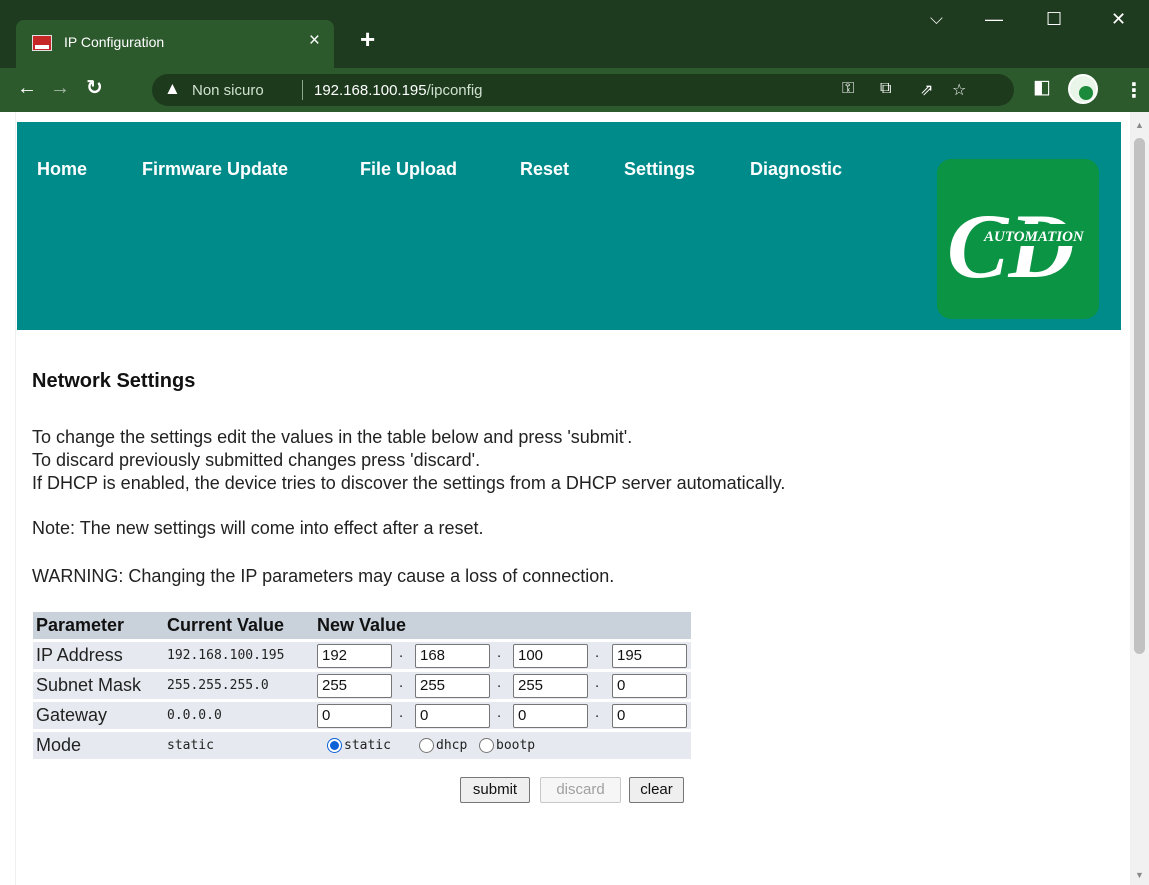  What do you see at coordinates (574, 34) in the screenshot?
I see `browser-titlebar: IP Configuration × + ⌵ — ☐ ✕` at bounding box center [574, 34].